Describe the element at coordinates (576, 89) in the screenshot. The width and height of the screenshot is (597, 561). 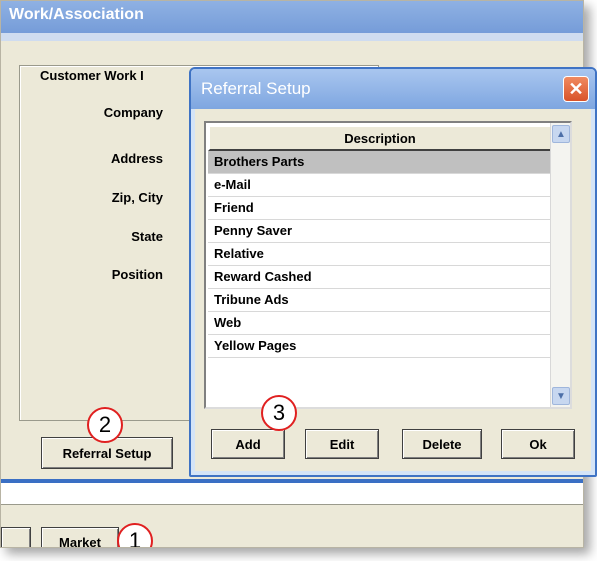
I see `close-icon: ✕` at that location.